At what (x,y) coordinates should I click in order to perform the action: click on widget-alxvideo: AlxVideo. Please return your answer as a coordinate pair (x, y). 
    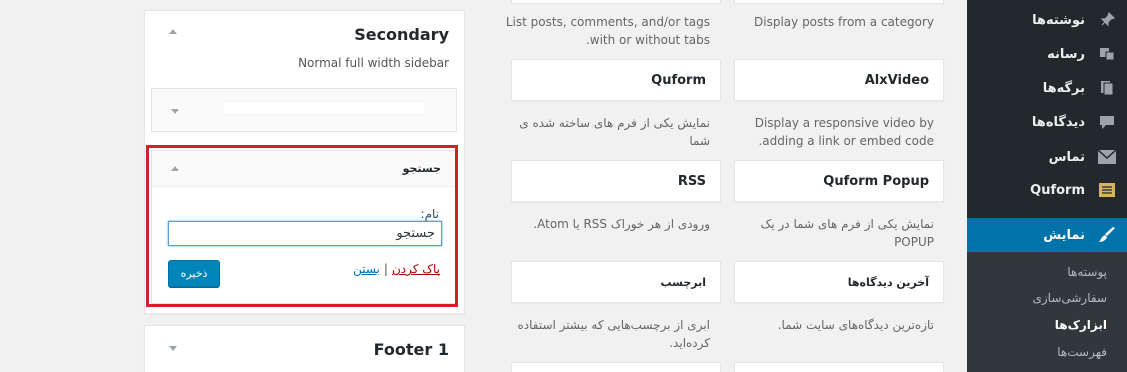
    Looking at the image, I should click on (839, 80).